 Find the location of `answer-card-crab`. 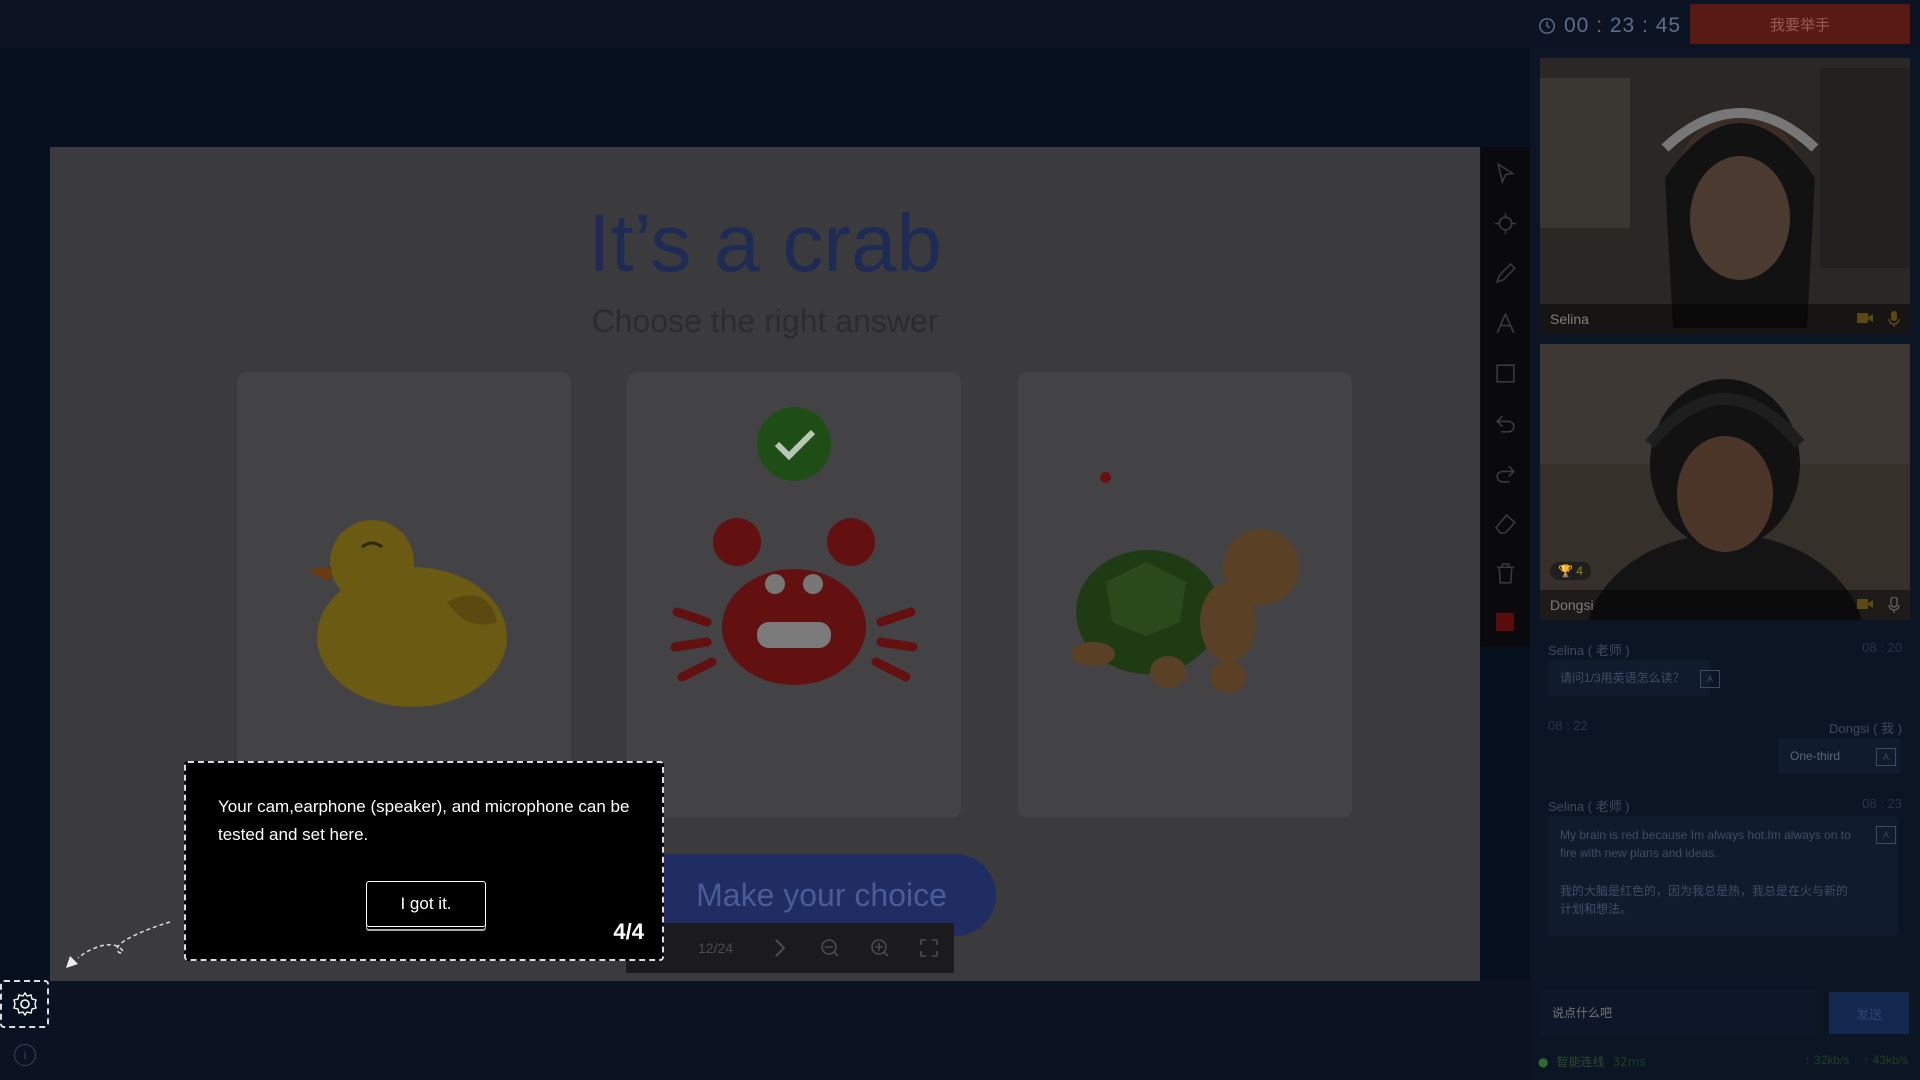

answer-card-crab is located at coordinates (794, 595).